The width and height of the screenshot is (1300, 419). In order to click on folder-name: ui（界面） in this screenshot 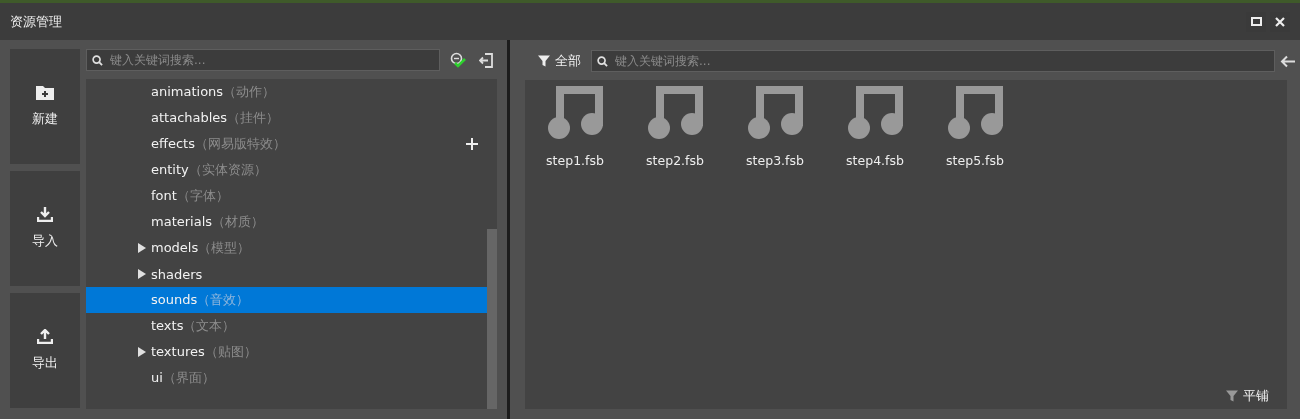, I will do `click(183, 378)`.